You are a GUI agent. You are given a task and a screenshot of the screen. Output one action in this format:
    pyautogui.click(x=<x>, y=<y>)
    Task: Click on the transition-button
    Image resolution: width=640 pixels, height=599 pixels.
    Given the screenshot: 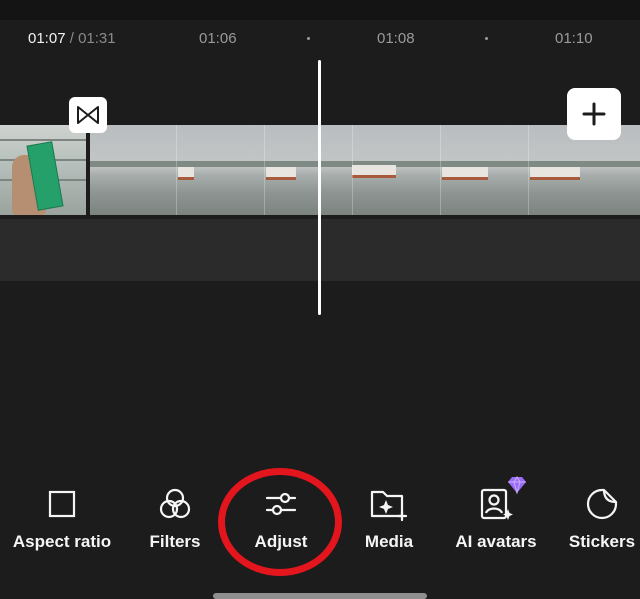 What is the action you would take?
    pyautogui.click(x=88, y=115)
    